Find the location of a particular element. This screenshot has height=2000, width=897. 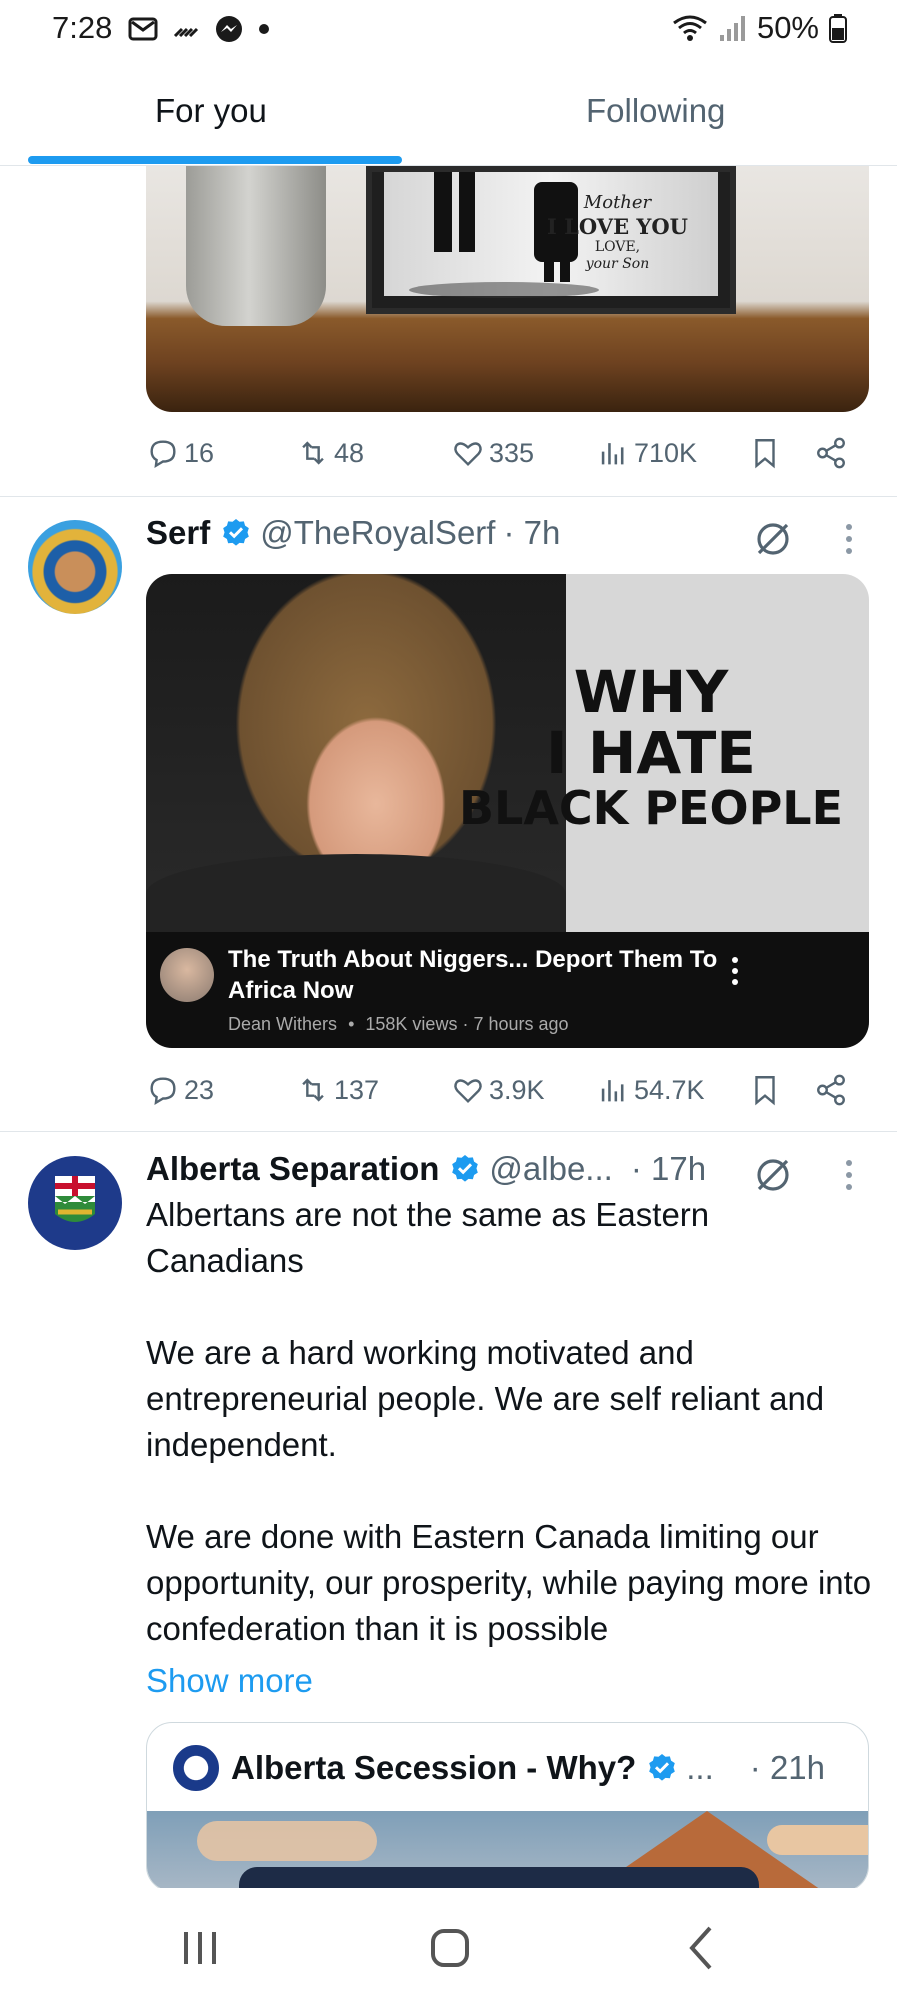

channel-avatar is located at coordinates (187, 975).